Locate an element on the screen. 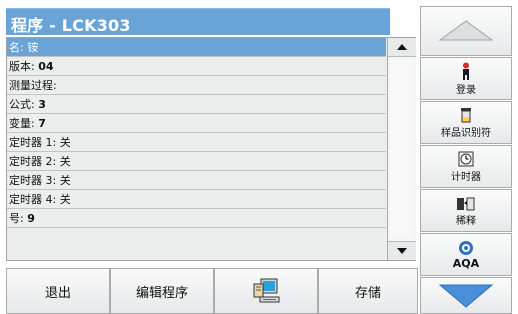 The width and height of the screenshot is (518, 314). sample-id-label: 样品识别符 is located at coordinates (466, 133).